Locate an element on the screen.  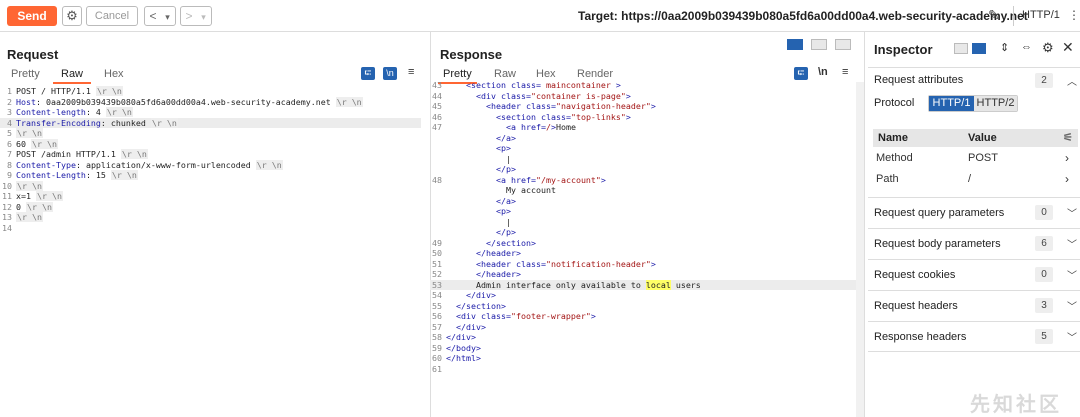
expand-all-icon: ⇕ is located at coordinates (1004, 47).